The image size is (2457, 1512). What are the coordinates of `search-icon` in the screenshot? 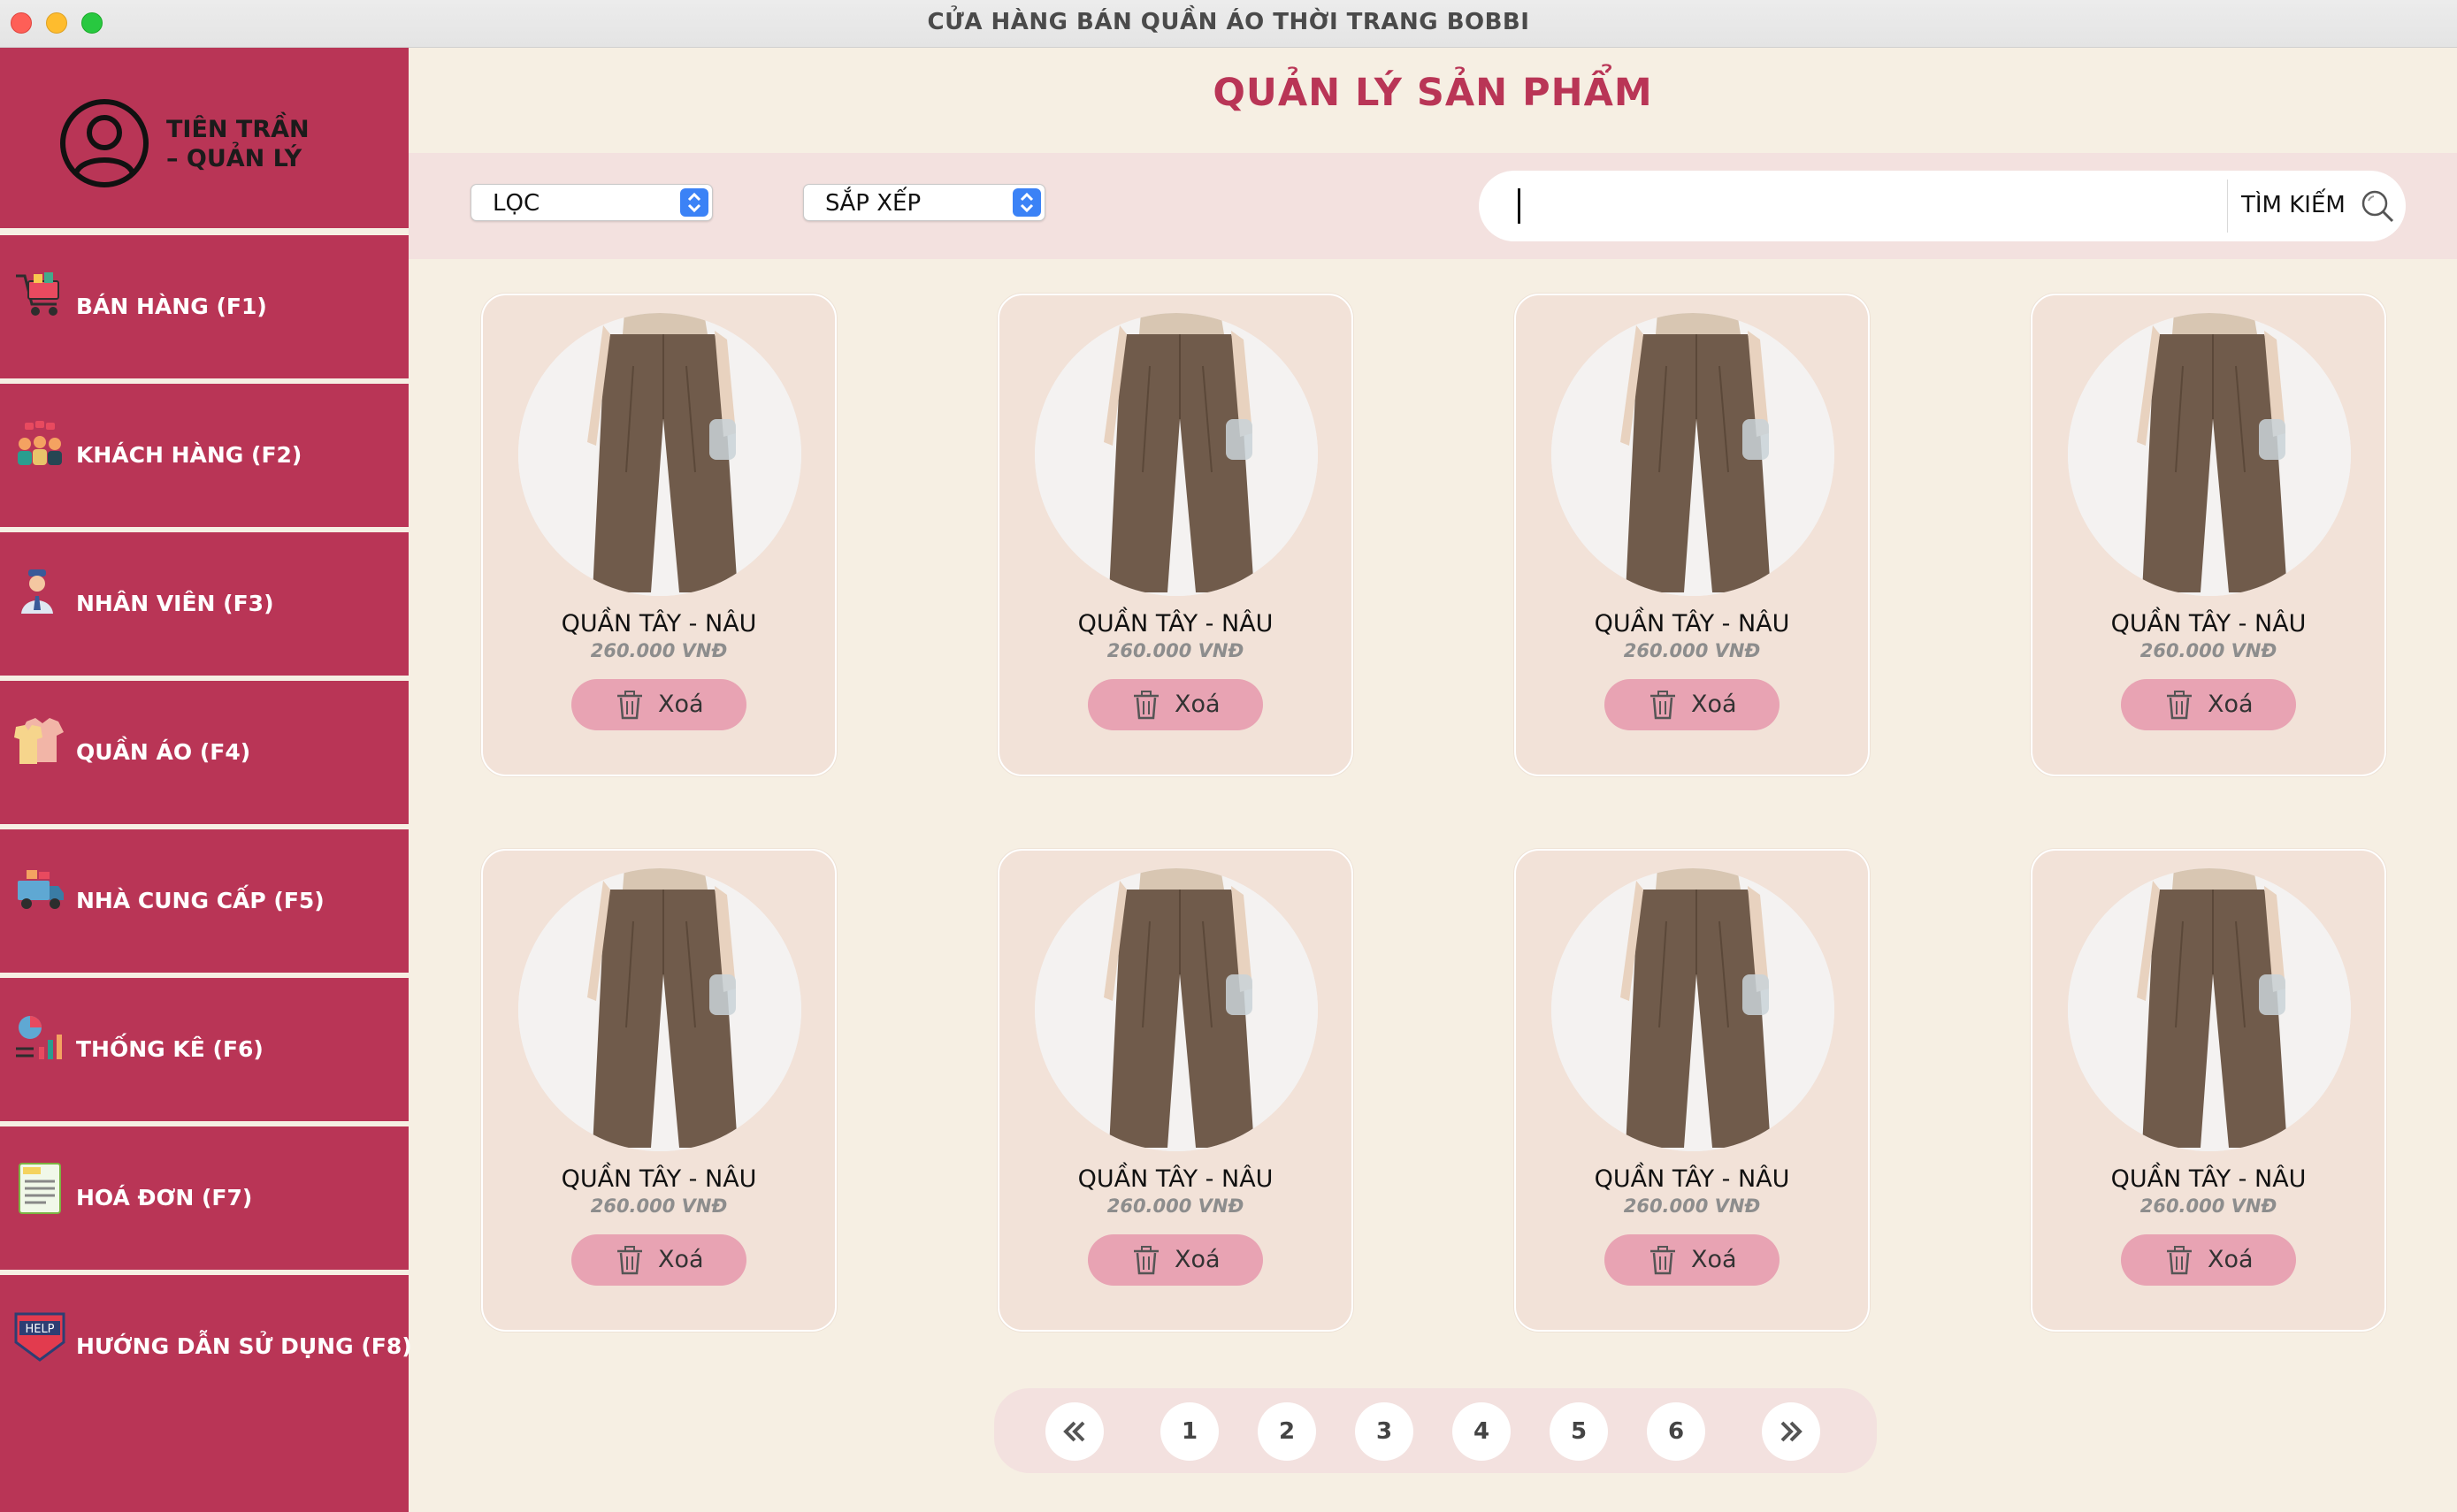 It's located at (2378, 206).